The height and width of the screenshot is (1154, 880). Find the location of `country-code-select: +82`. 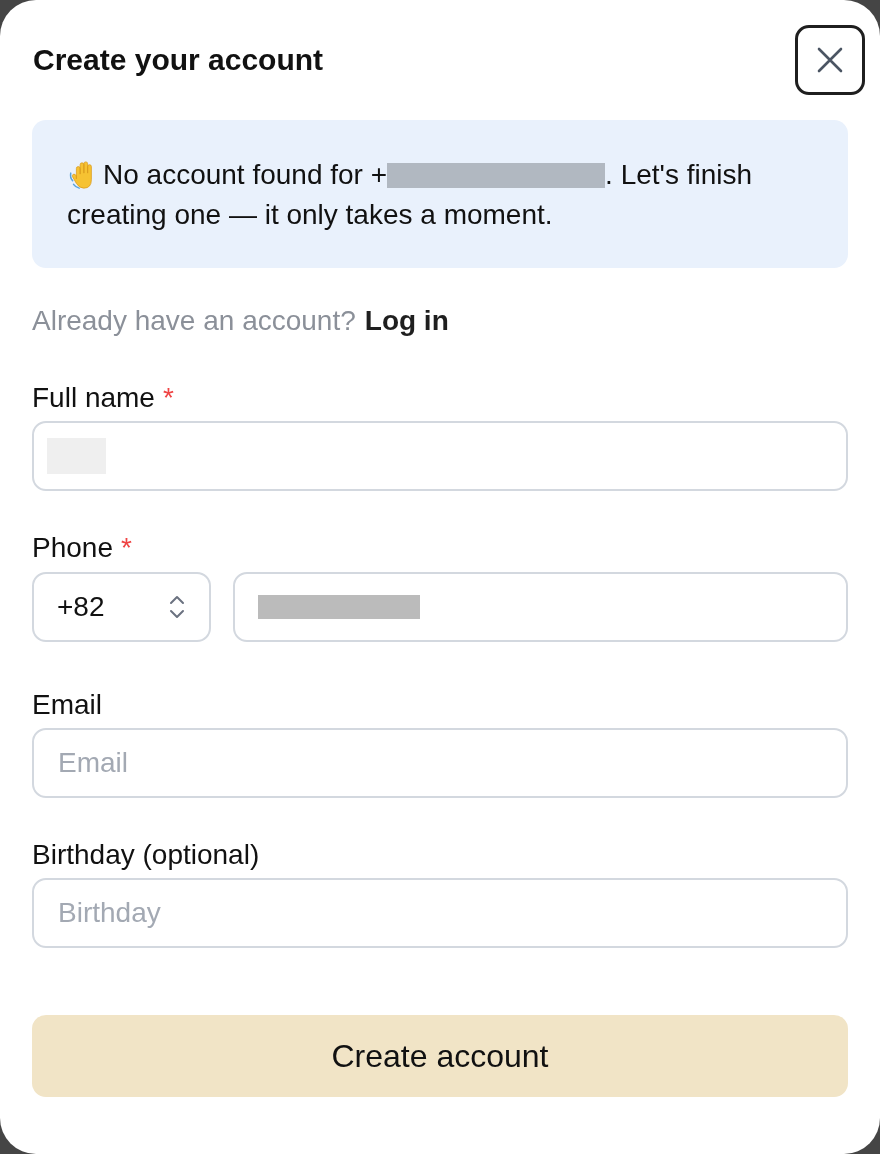

country-code-select: +82 is located at coordinates (121, 607).